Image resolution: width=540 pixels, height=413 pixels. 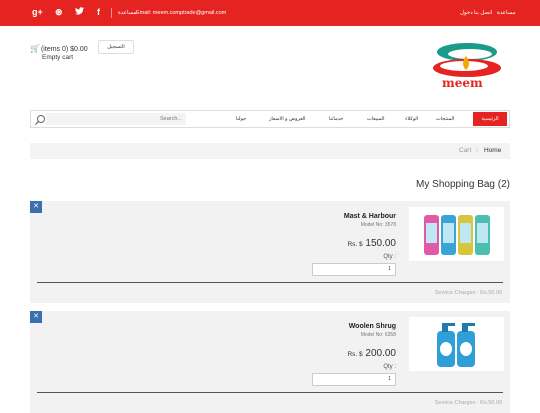 What do you see at coordinates (59, 12) in the screenshot?
I see `dribbble-icon: ⊛` at bounding box center [59, 12].